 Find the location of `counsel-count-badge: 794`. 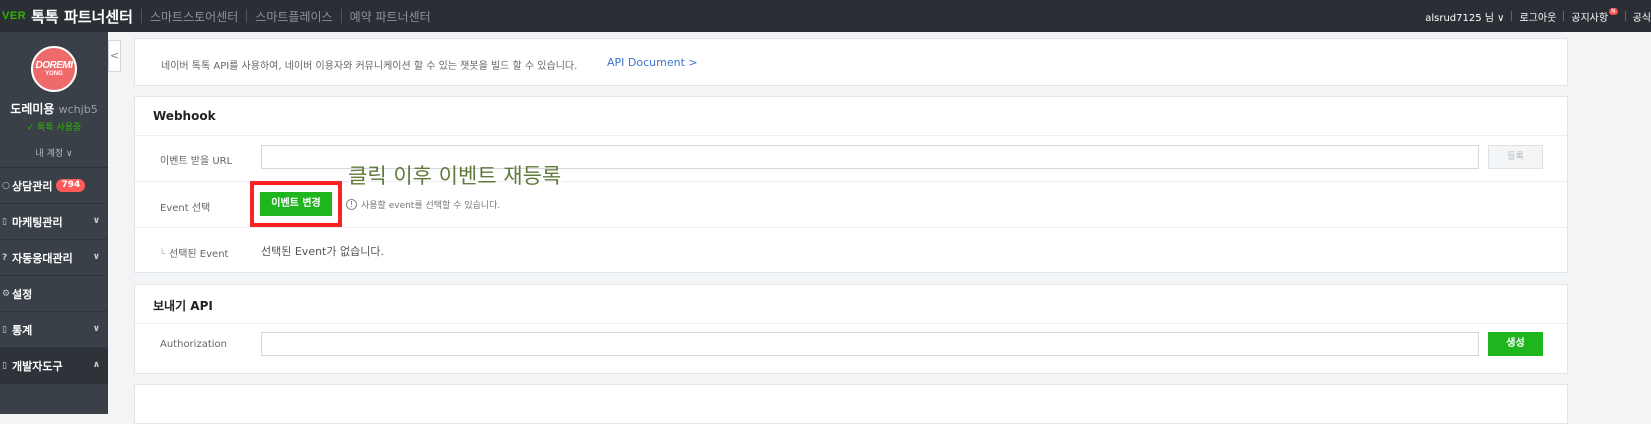

counsel-count-badge: 794 is located at coordinates (71, 185).